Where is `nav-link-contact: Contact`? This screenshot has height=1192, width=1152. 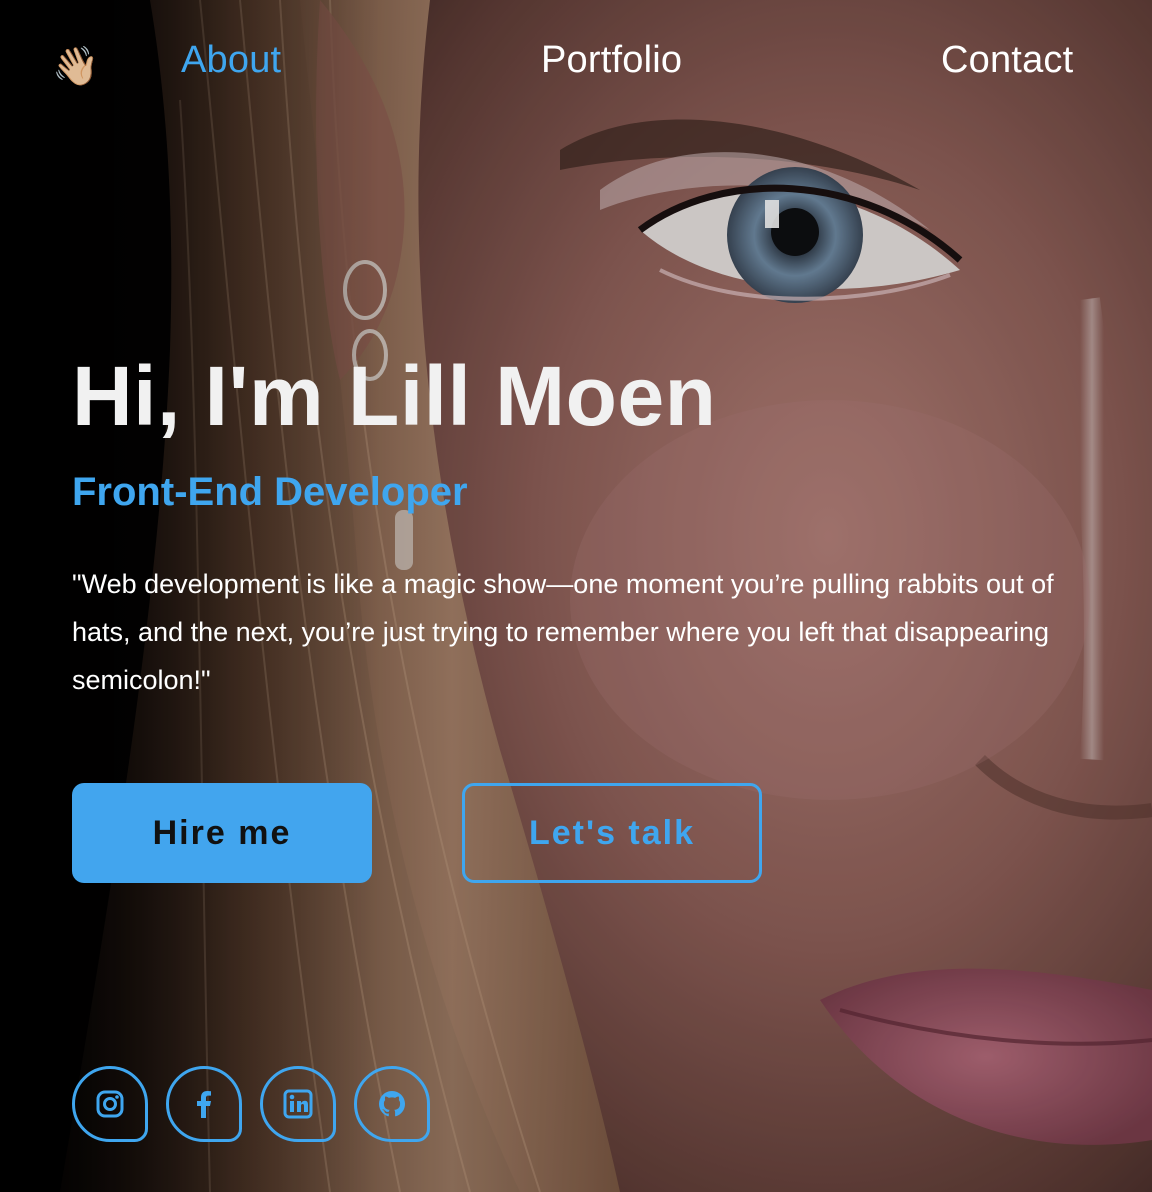 nav-link-contact: Contact is located at coordinates (1007, 60).